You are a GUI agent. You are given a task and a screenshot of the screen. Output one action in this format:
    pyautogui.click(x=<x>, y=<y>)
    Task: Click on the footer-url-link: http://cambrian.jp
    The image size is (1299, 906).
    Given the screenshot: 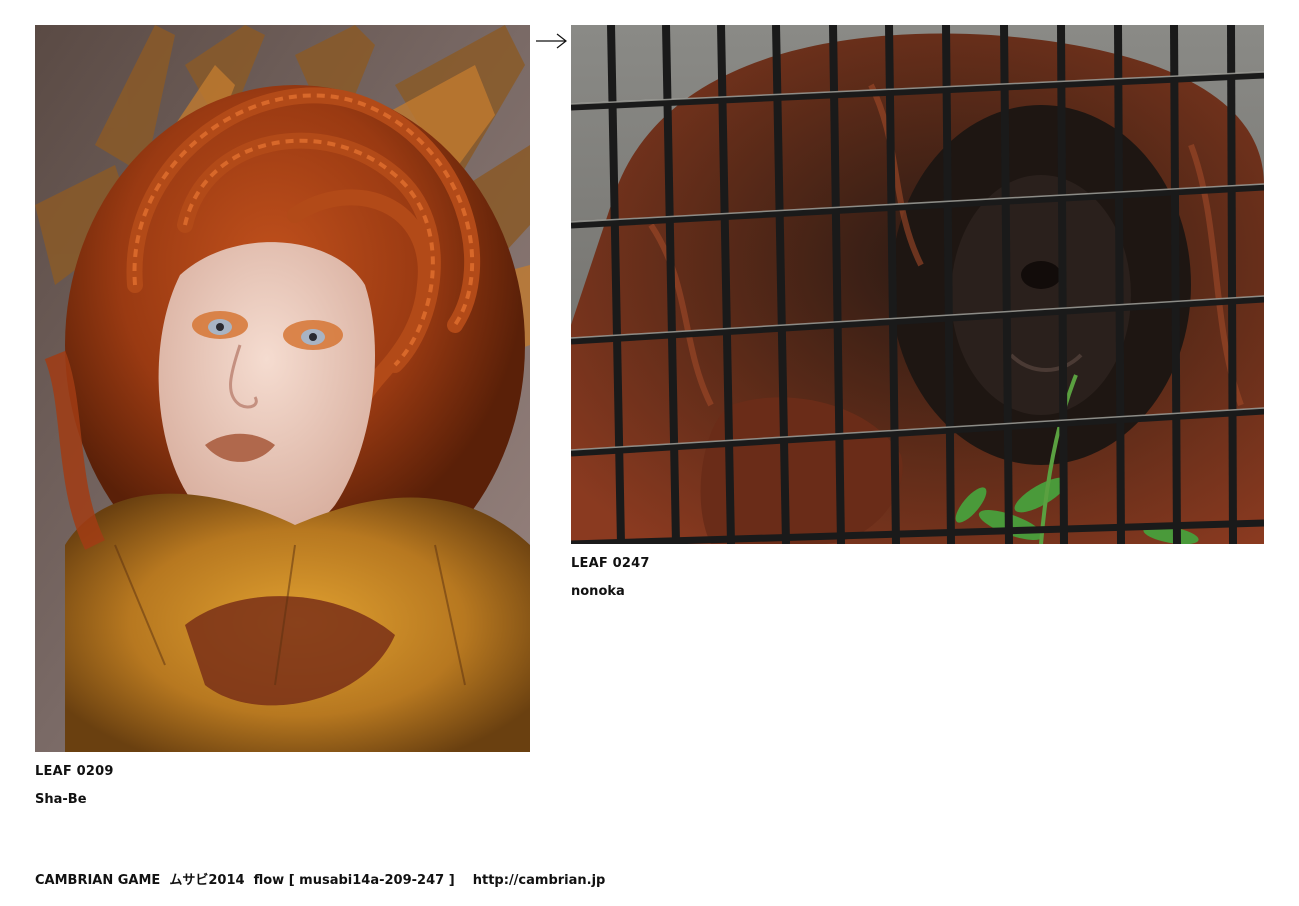 What is the action you would take?
    pyautogui.click(x=539, y=880)
    